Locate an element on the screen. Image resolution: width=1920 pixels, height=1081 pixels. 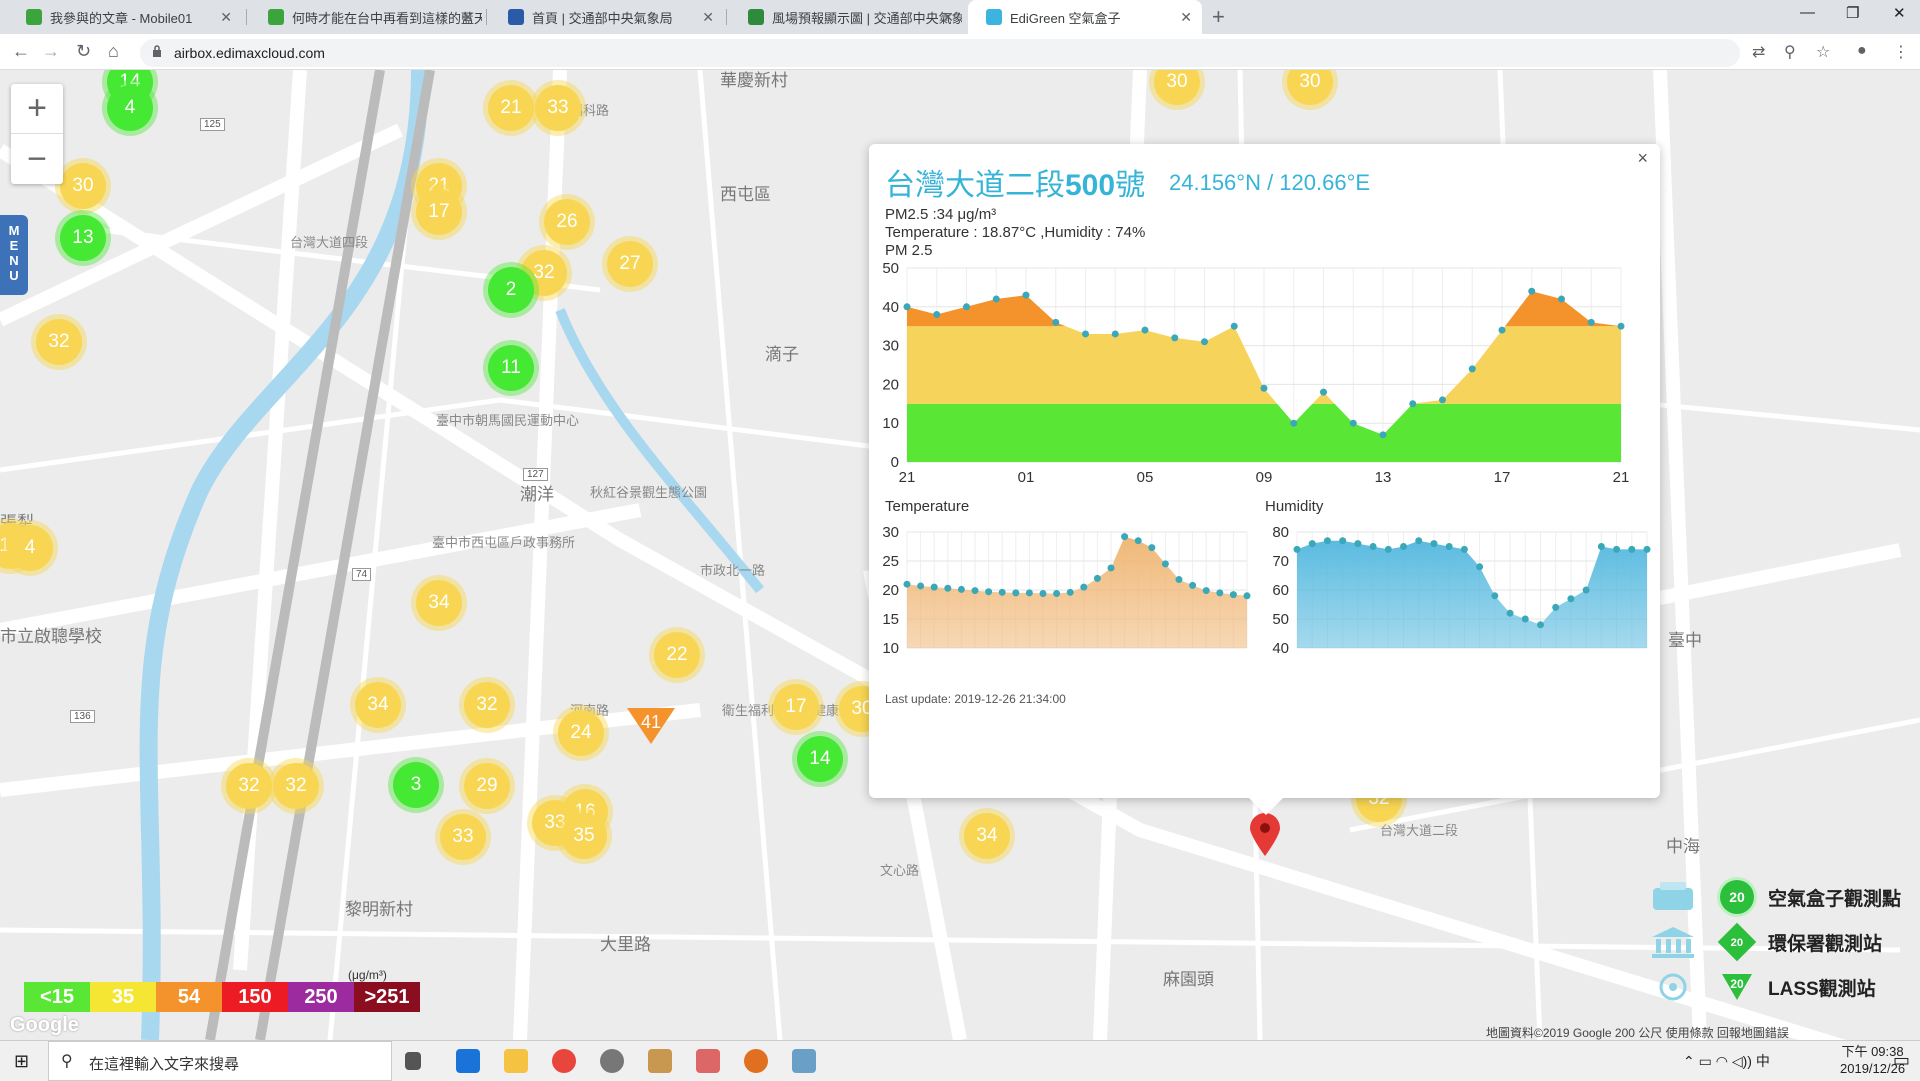
pm25-band is located at coordinates (1264, 432).